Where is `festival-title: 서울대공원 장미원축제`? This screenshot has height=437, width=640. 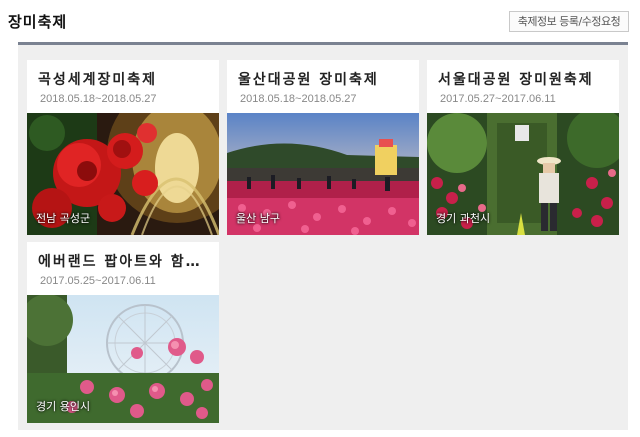 festival-title: 서울대공원 장미원축제 is located at coordinates (525, 79).